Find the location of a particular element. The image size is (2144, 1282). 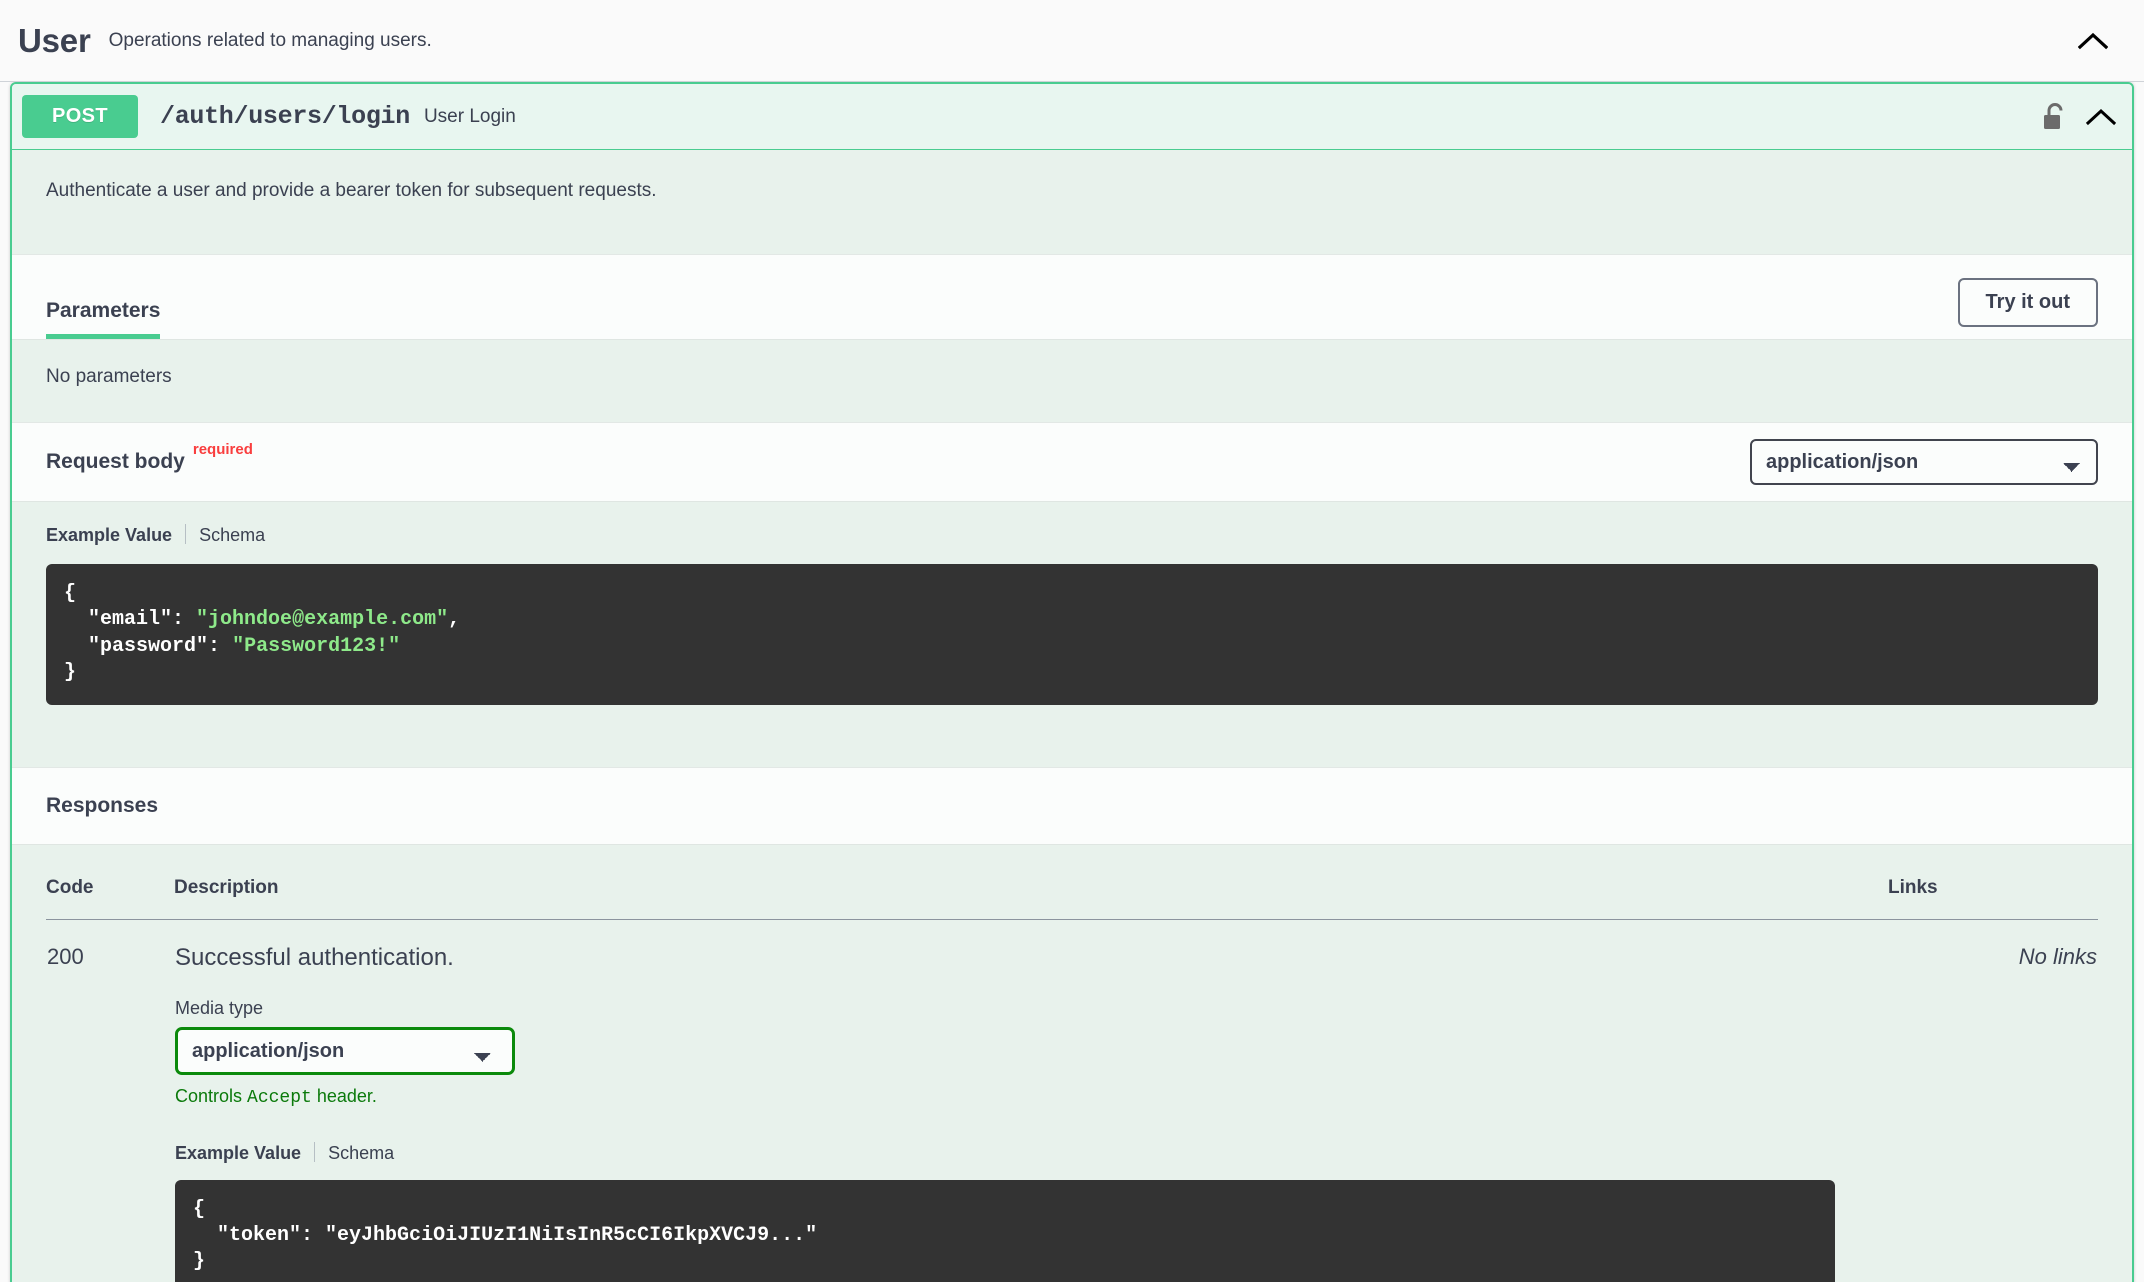

response-example-value-tab: Example Value is located at coordinates (238, 1153).